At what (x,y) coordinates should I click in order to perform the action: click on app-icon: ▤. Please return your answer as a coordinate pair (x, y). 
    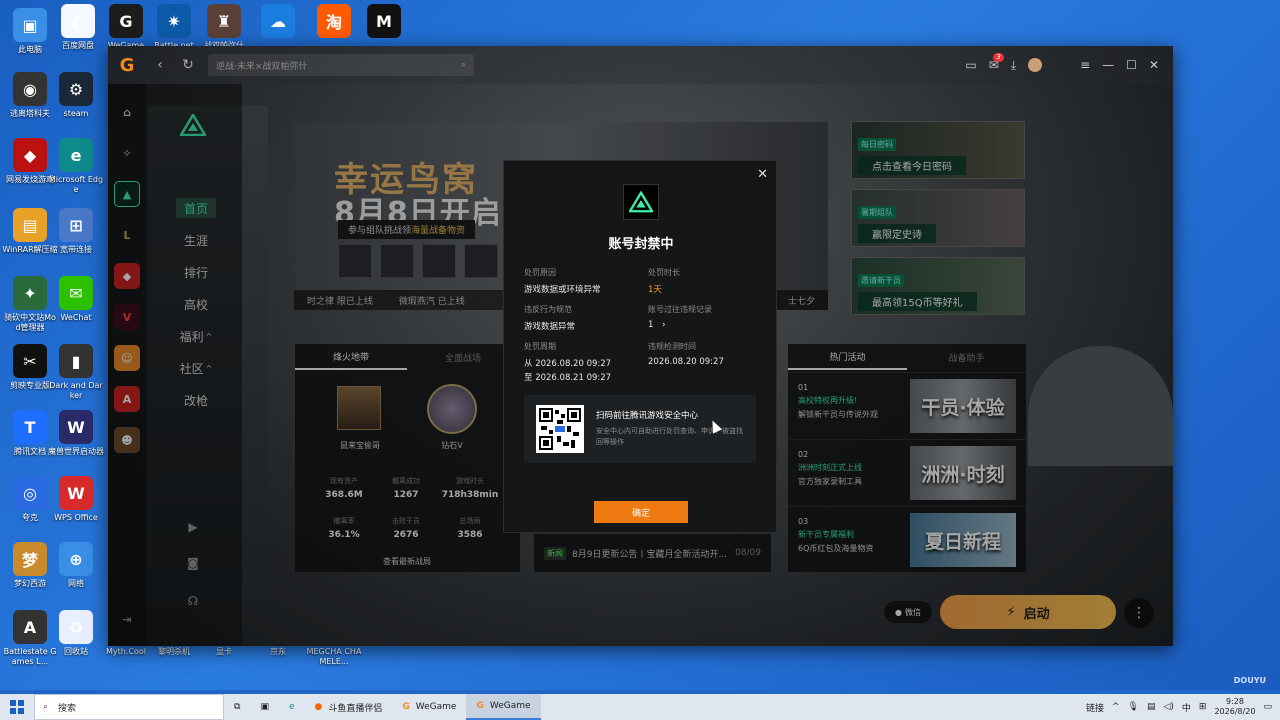
    Looking at the image, I should click on (30, 225).